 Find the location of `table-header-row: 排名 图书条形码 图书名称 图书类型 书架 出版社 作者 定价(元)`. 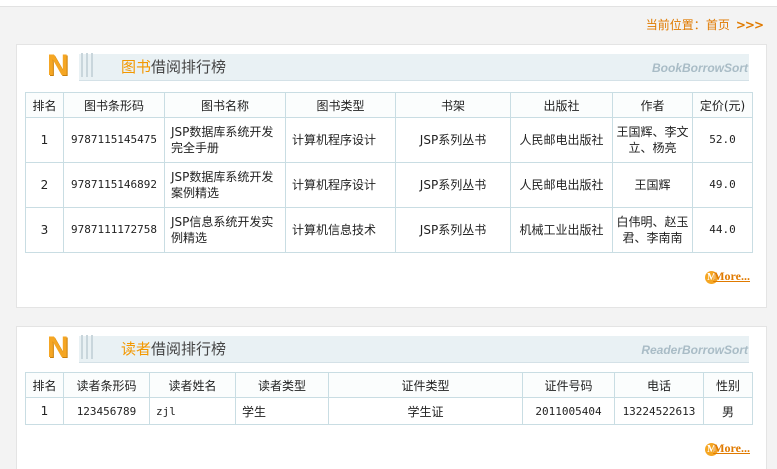

table-header-row: 排名 图书条形码 图书名称 图书类型 书架 出版社 作者 定价(元) is located at coordinates (389, 105).